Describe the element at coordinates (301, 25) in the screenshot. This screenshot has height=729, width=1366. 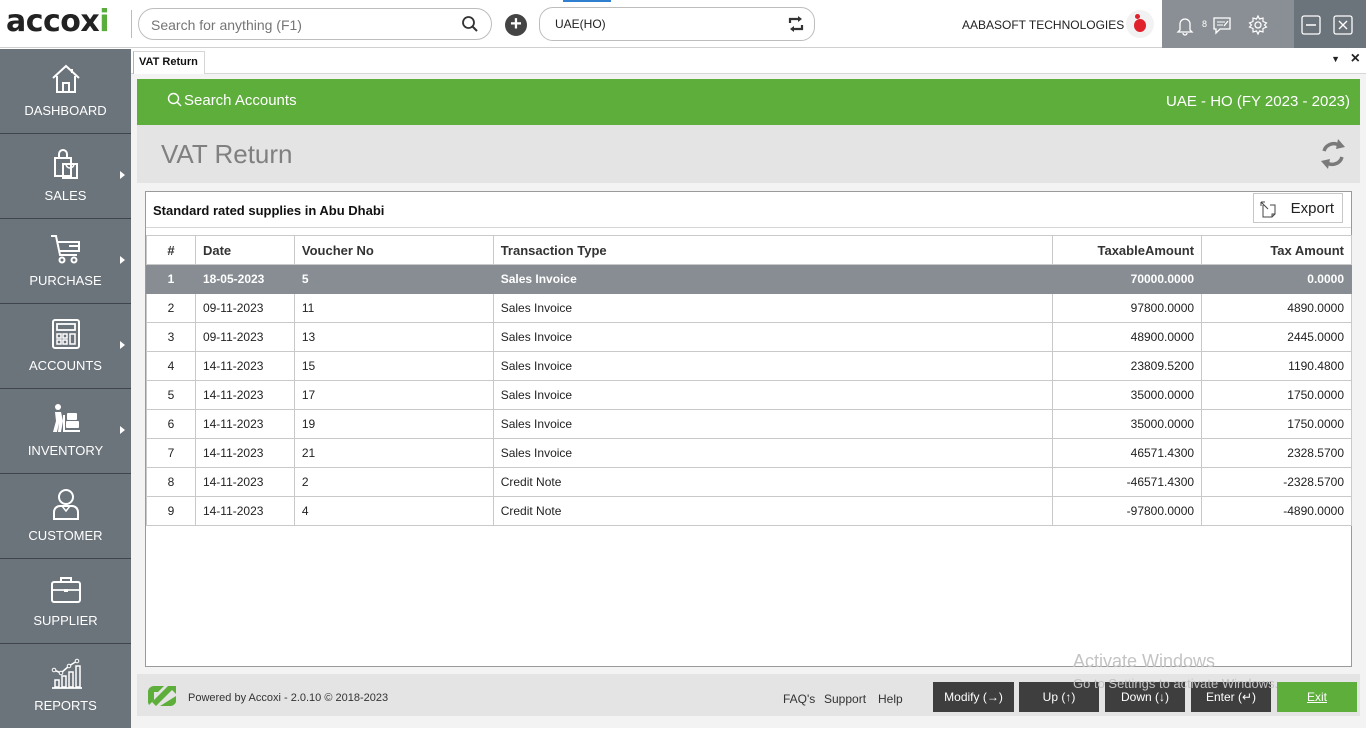
I see `global-search-input` at that location.